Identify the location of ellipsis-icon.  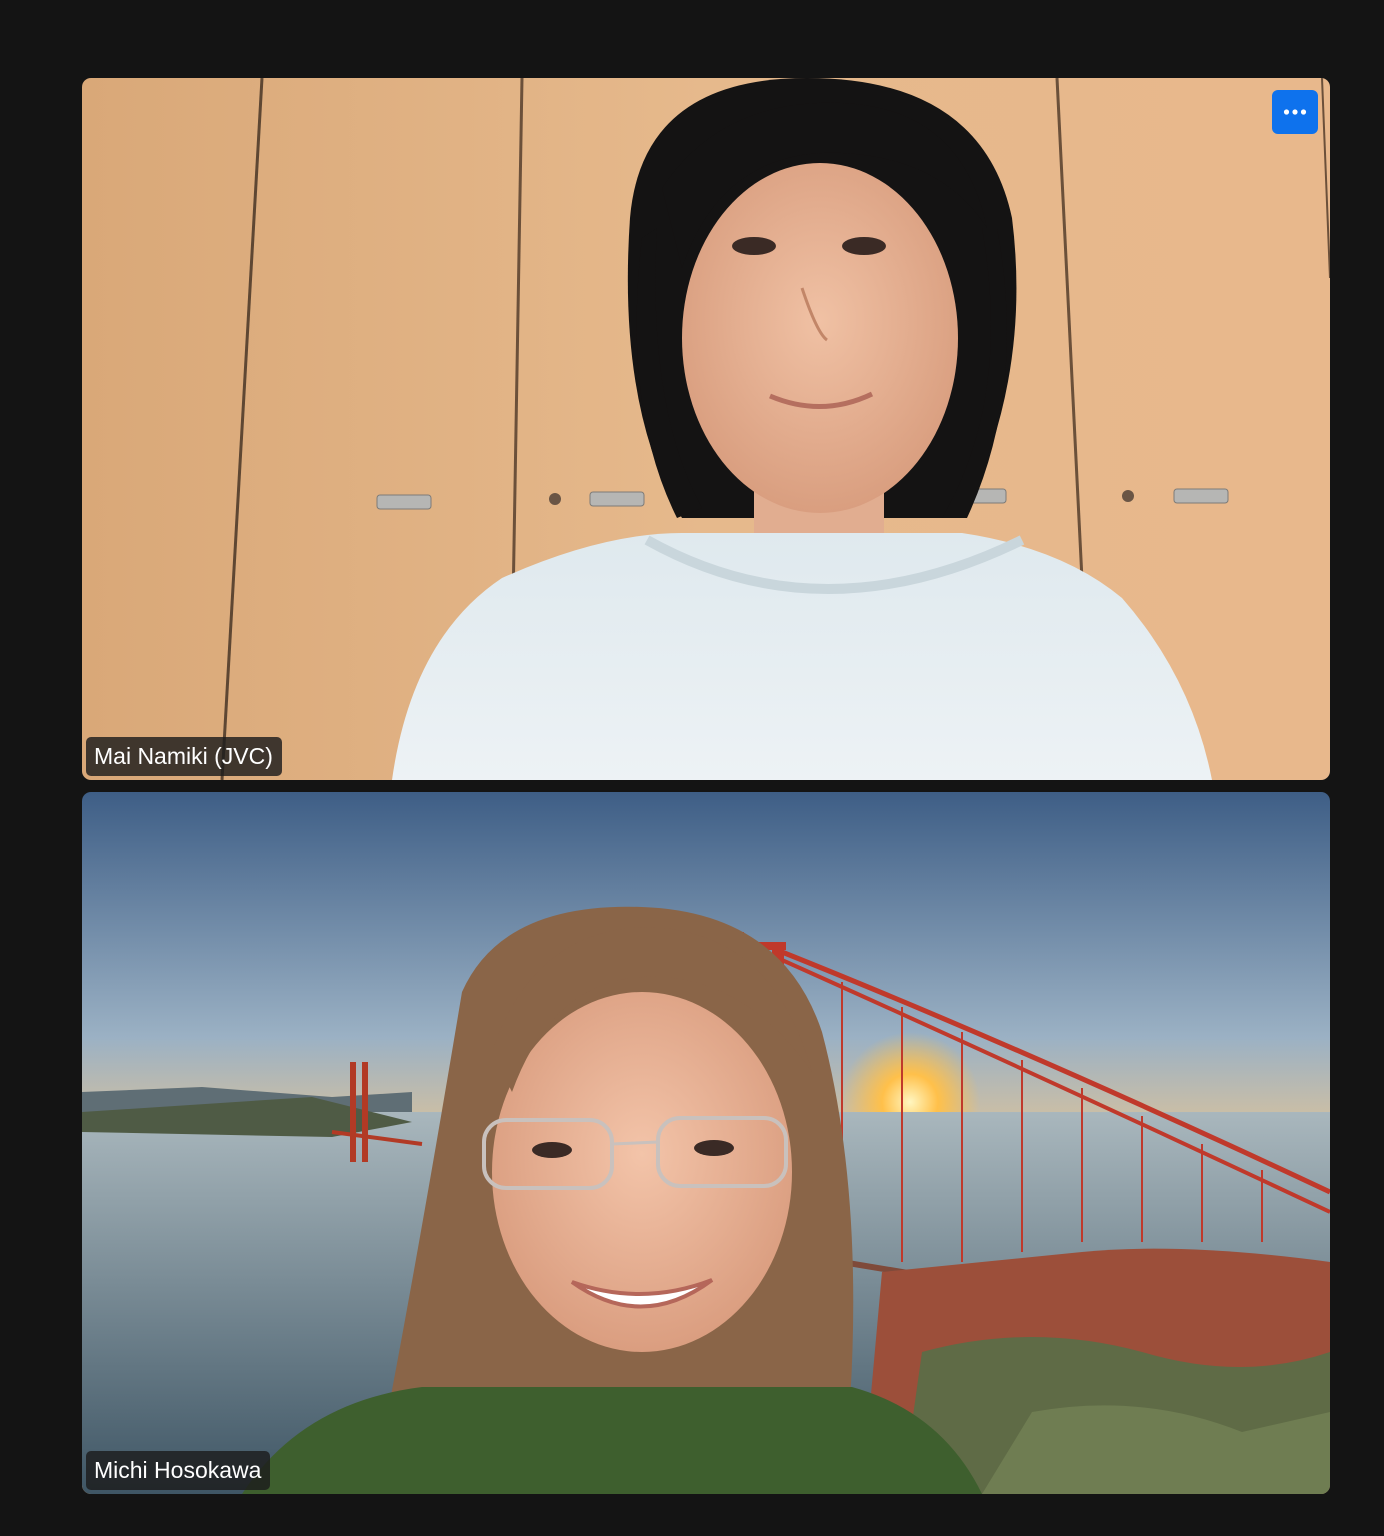
(1295, 112).